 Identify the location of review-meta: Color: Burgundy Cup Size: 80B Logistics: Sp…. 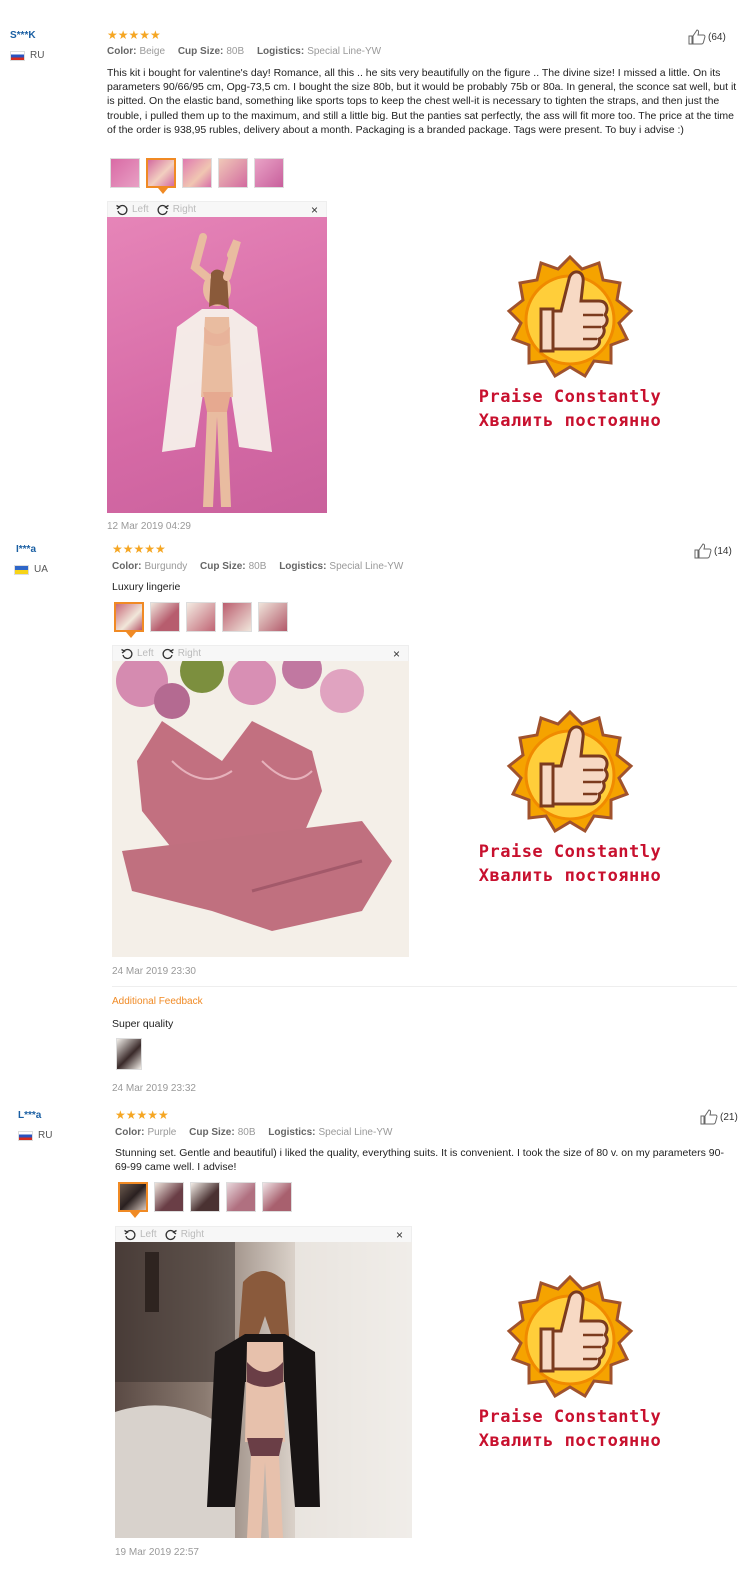
(257, 566).